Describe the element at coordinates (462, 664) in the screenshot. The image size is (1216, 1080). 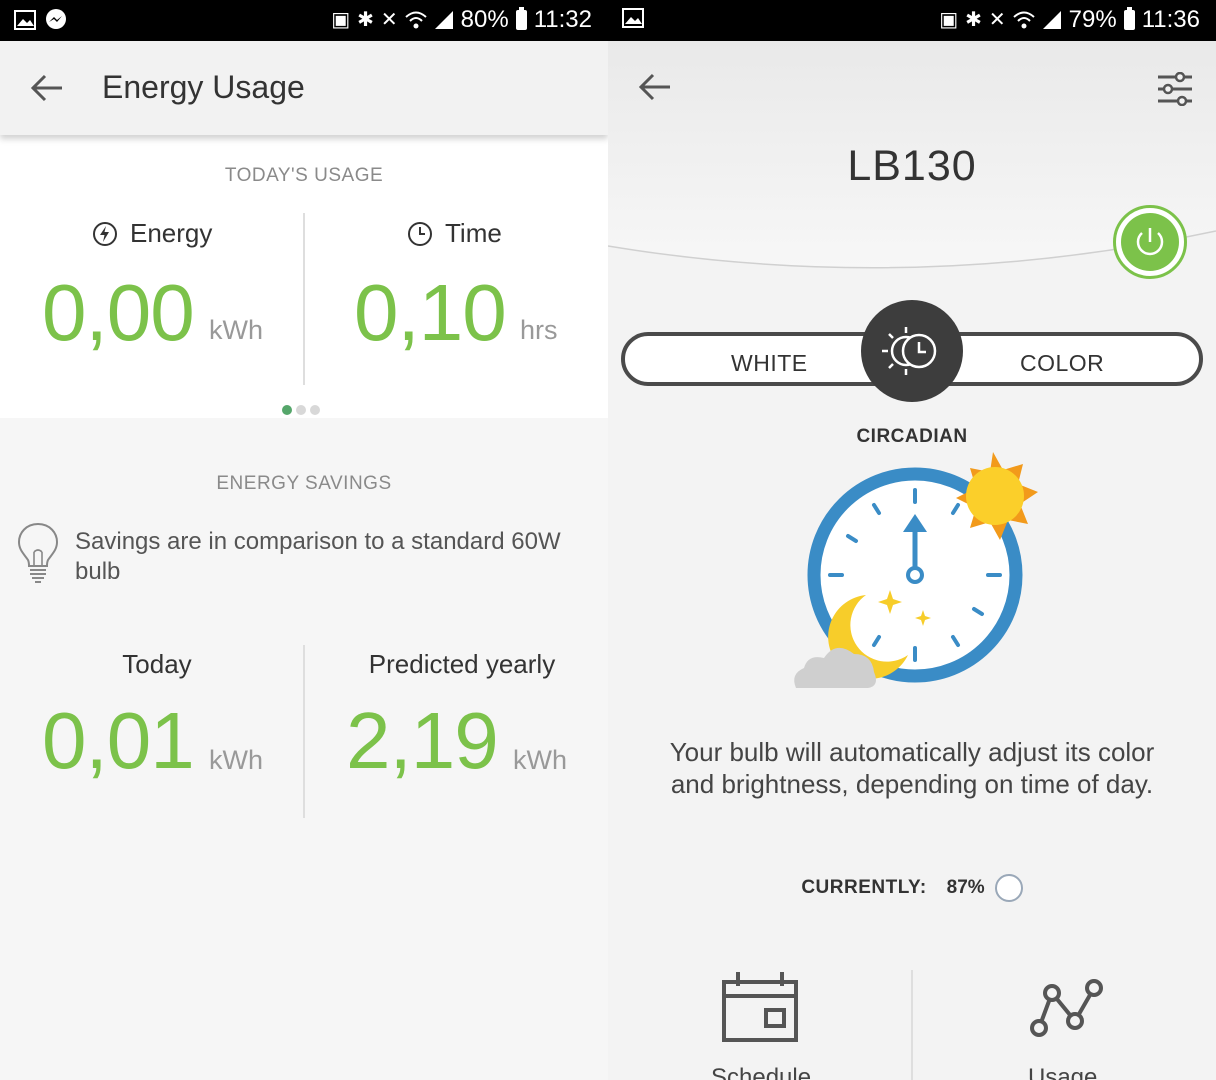
I see `predicted-yearly-label: Predicted yearly` at that location.